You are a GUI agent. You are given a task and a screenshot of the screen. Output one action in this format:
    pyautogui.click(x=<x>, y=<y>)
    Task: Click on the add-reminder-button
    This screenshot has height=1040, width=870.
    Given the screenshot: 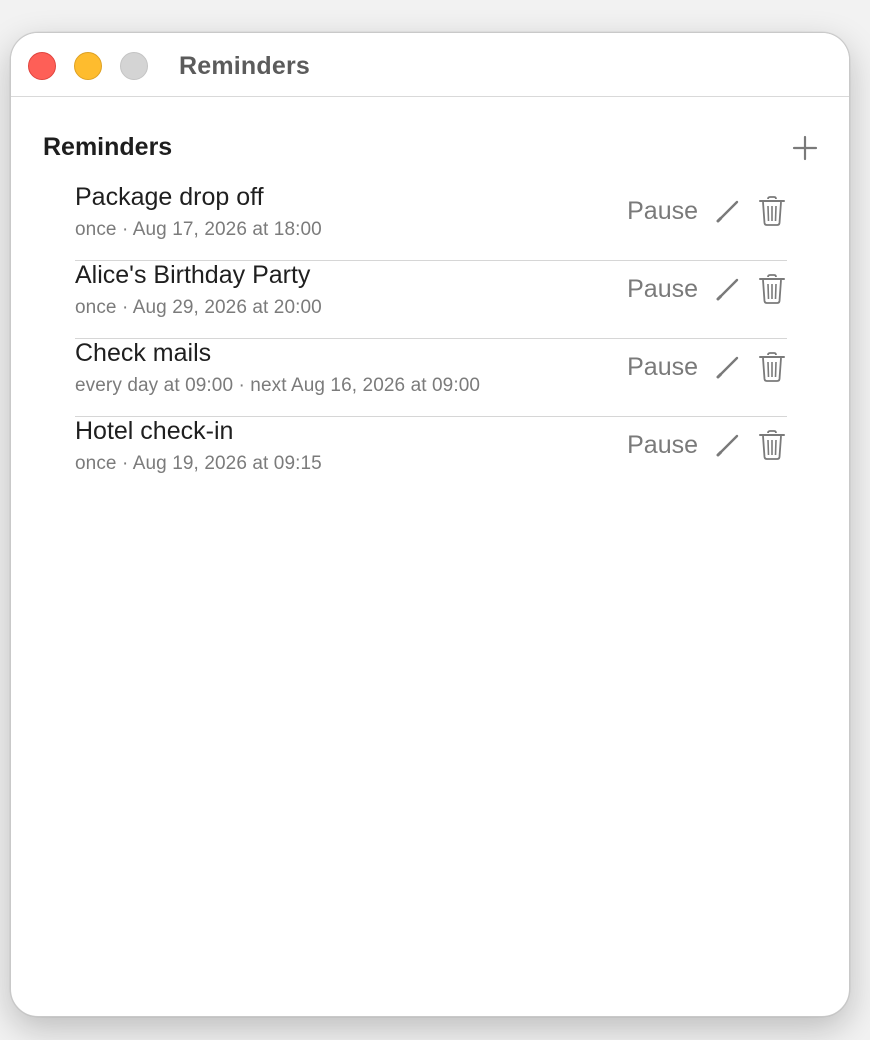 What is the action you would take?
    pyautogui.click(x=805, y=148)
    